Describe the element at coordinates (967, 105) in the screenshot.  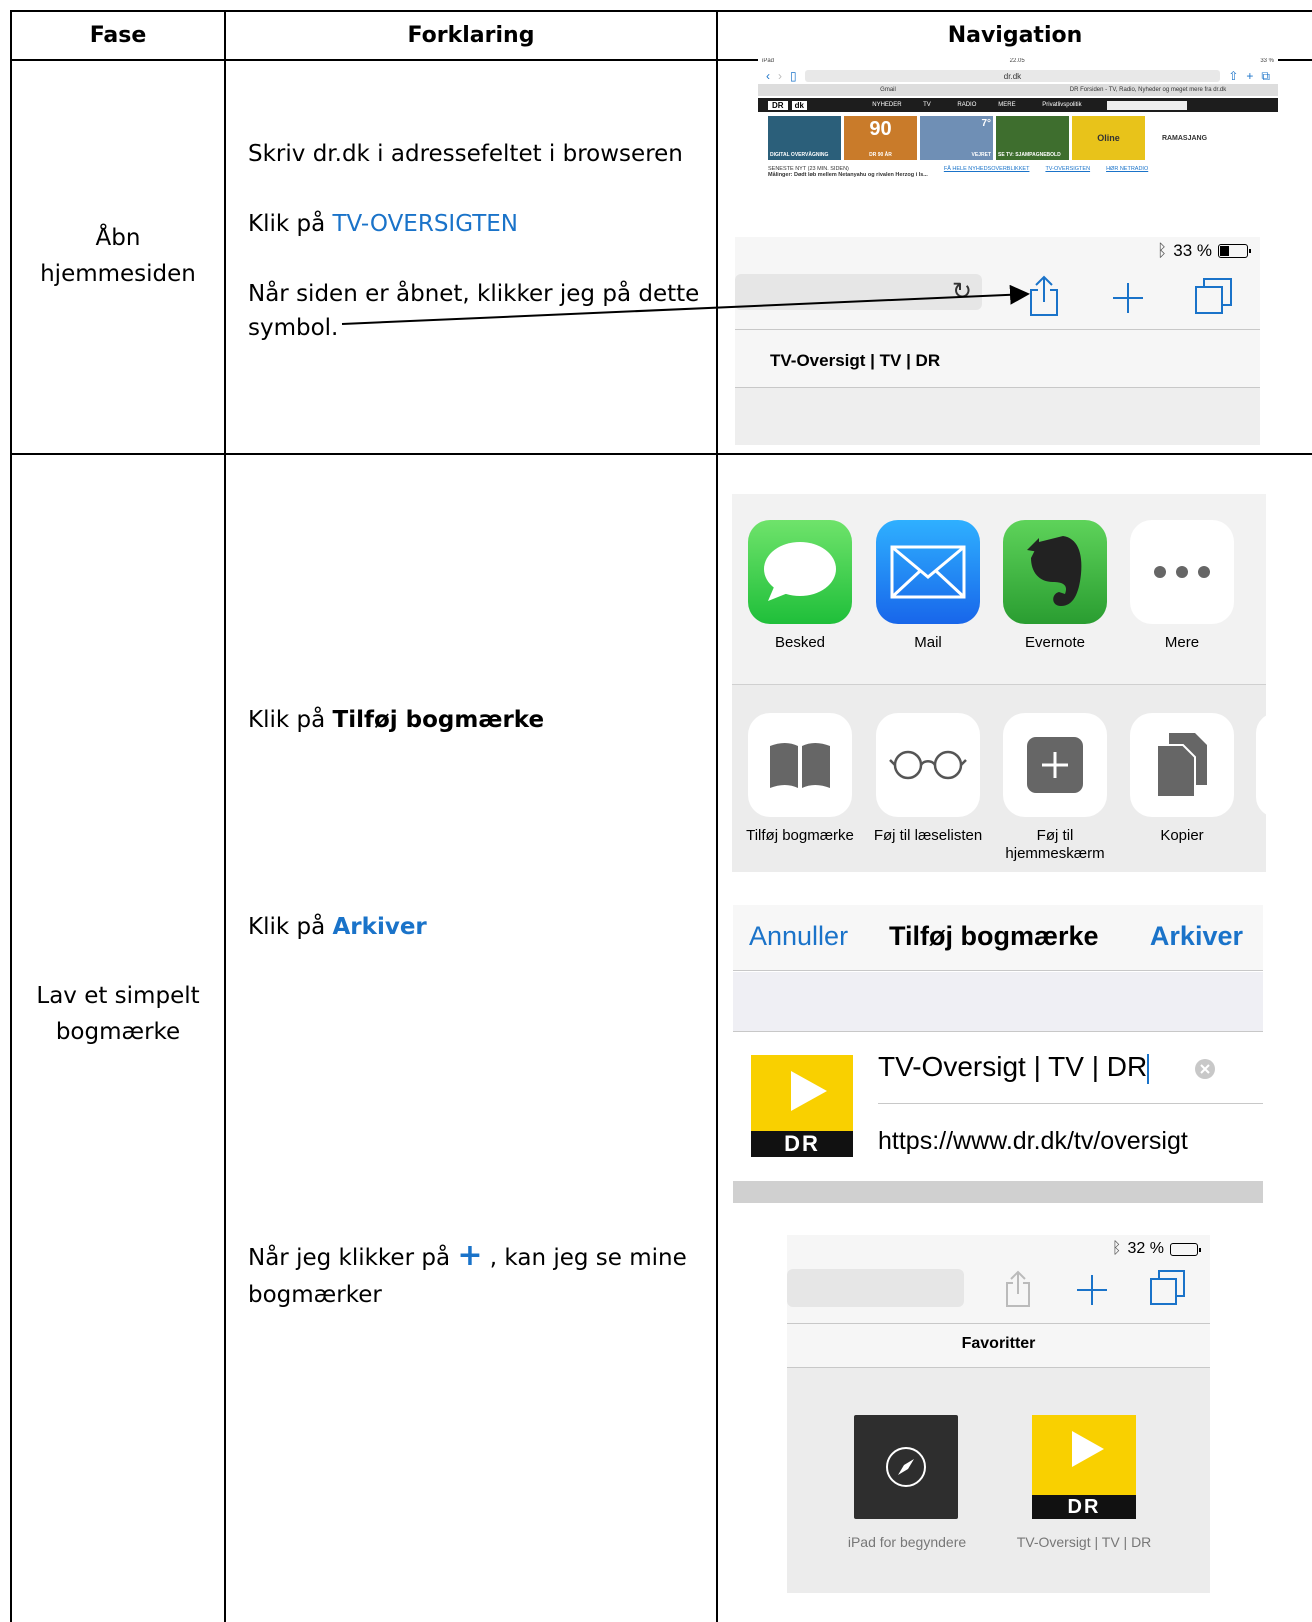
I see `nav-item: RADIO` at that location.